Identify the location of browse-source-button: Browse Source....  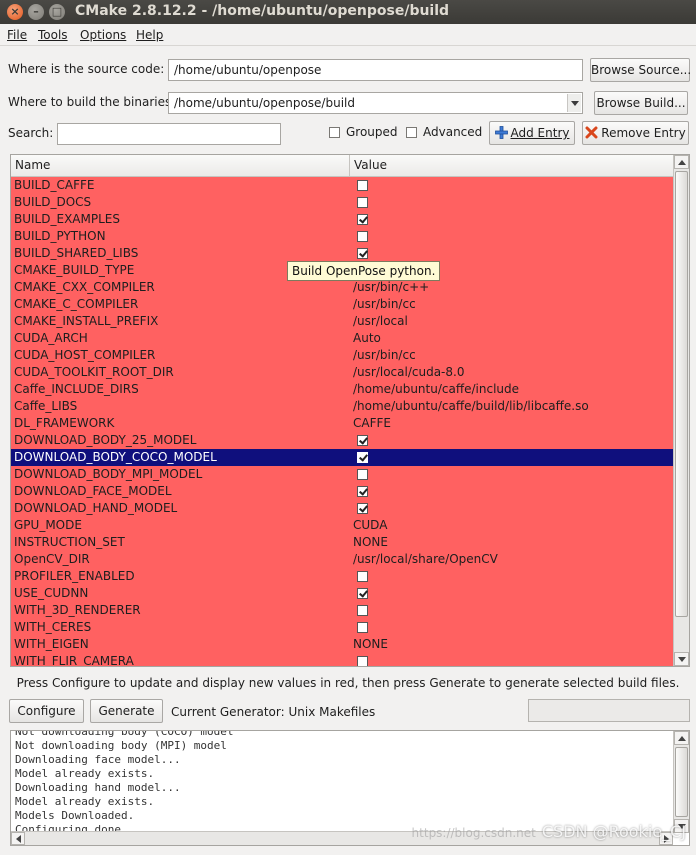
(640, 70).